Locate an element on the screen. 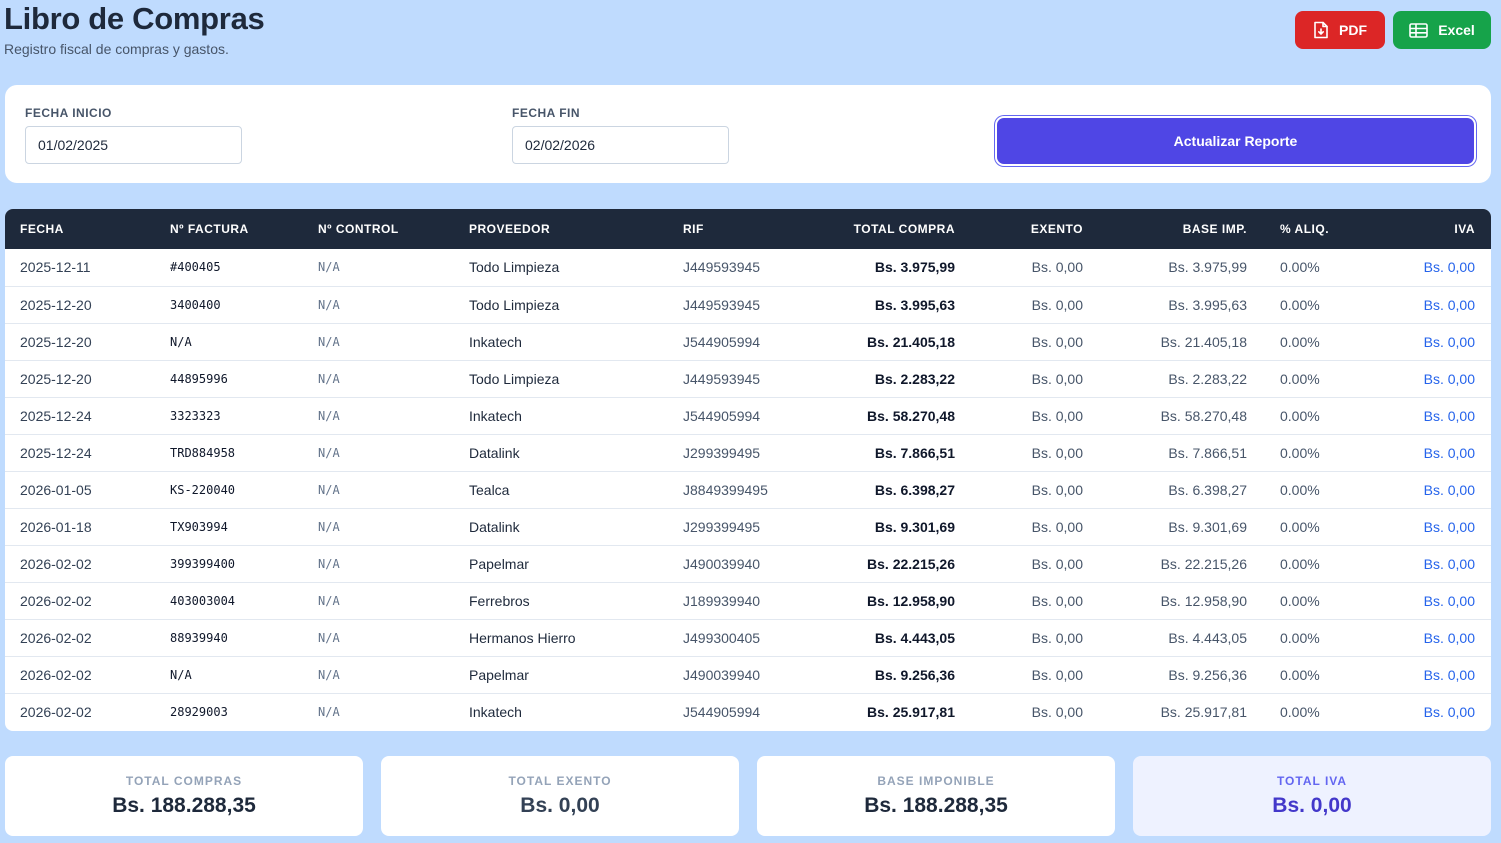  cell-proveedor: Ferrebros is located at coordinates (499, 600).